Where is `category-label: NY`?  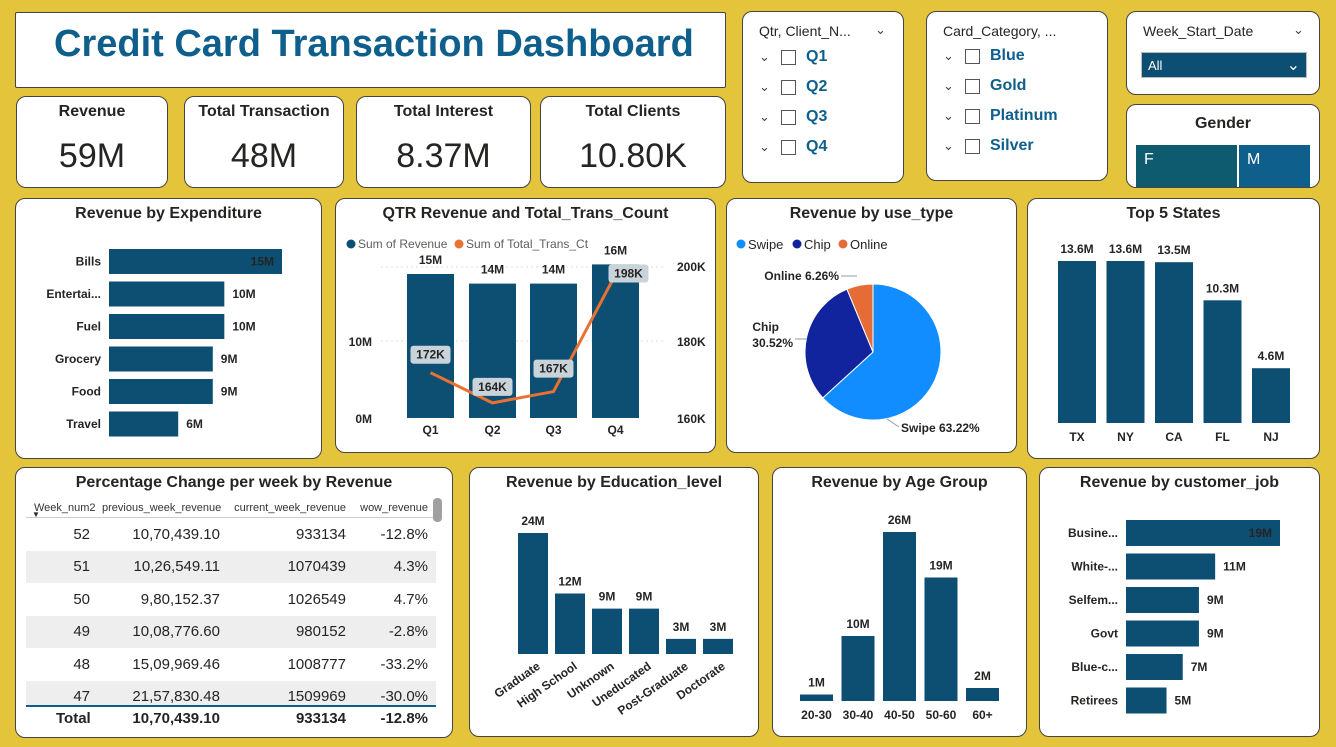 category-label: NY is located at coordinates (1125, 437).